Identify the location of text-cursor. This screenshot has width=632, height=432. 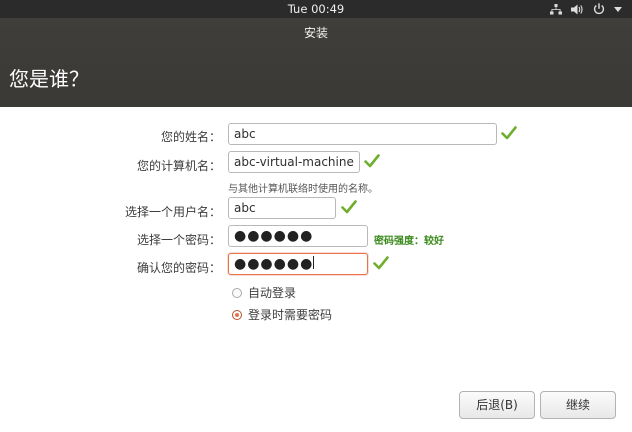
(314, 262).